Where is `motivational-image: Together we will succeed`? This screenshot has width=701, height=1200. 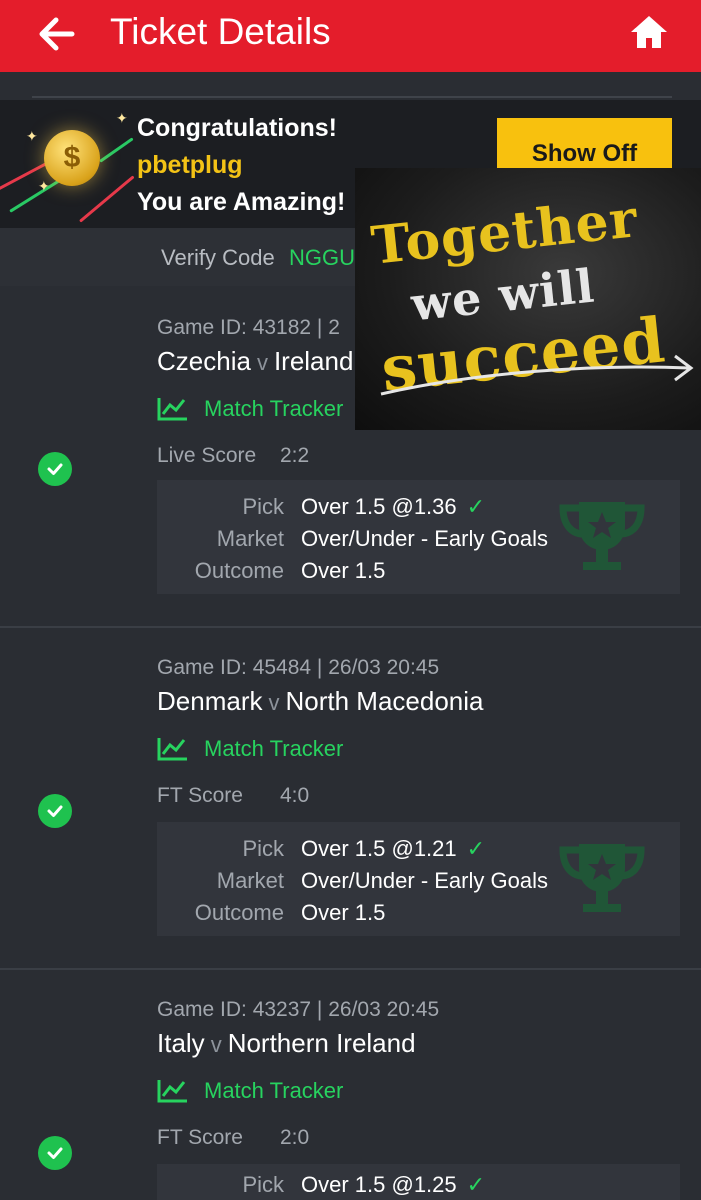
motivational-image: Together we will succeed is located at coordinates (528, 299).